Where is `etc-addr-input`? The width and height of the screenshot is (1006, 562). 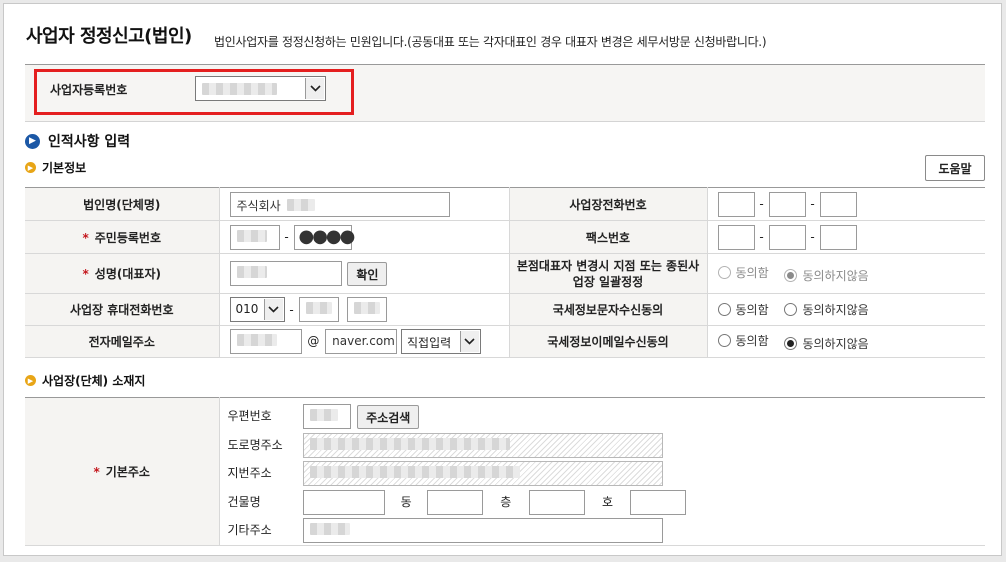
etc-addr-input is located at coordinates (483, 530).